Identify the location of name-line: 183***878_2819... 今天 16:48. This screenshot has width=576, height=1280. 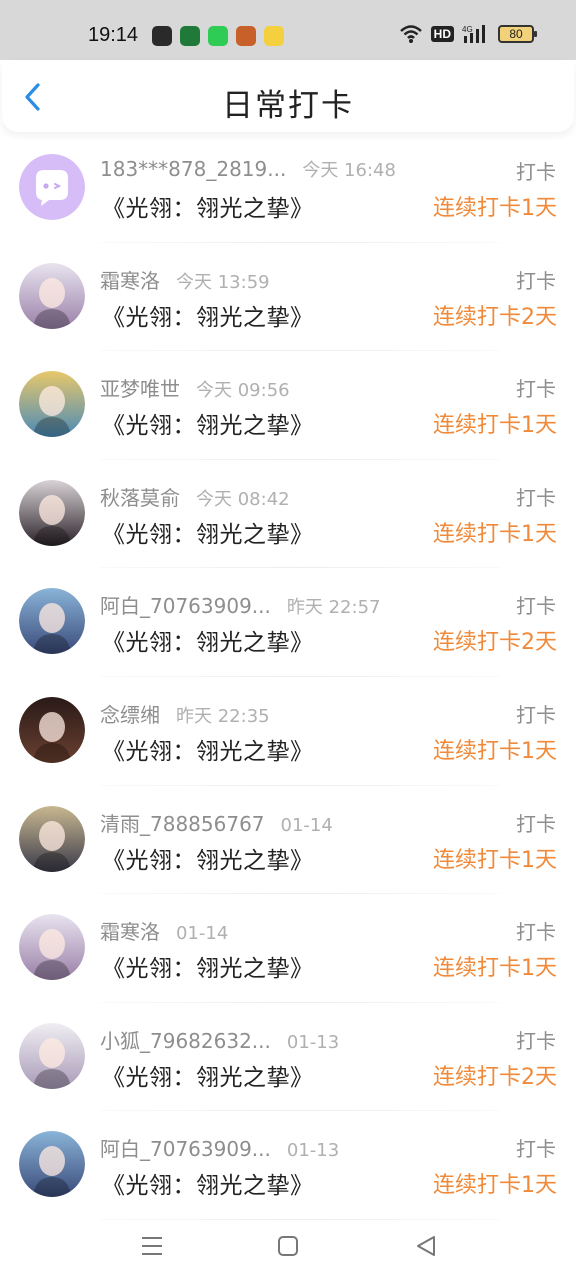
(248, 169).